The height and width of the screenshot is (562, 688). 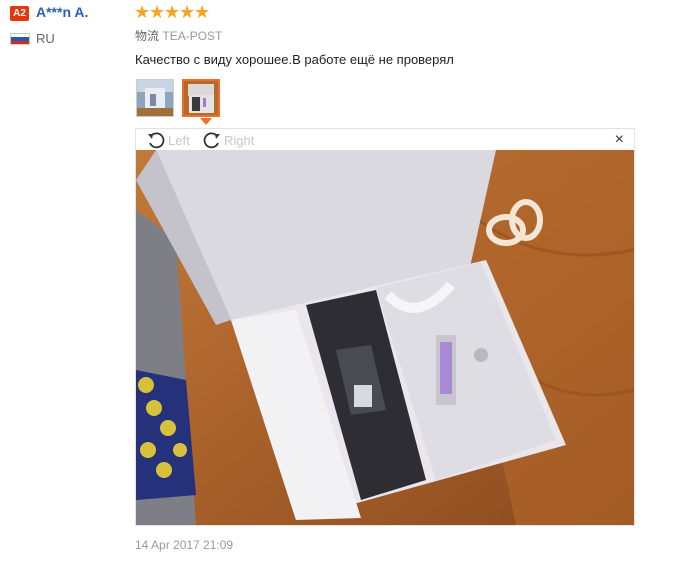 I want to click on reviewer-country: RU, so click(x=45, y=38).